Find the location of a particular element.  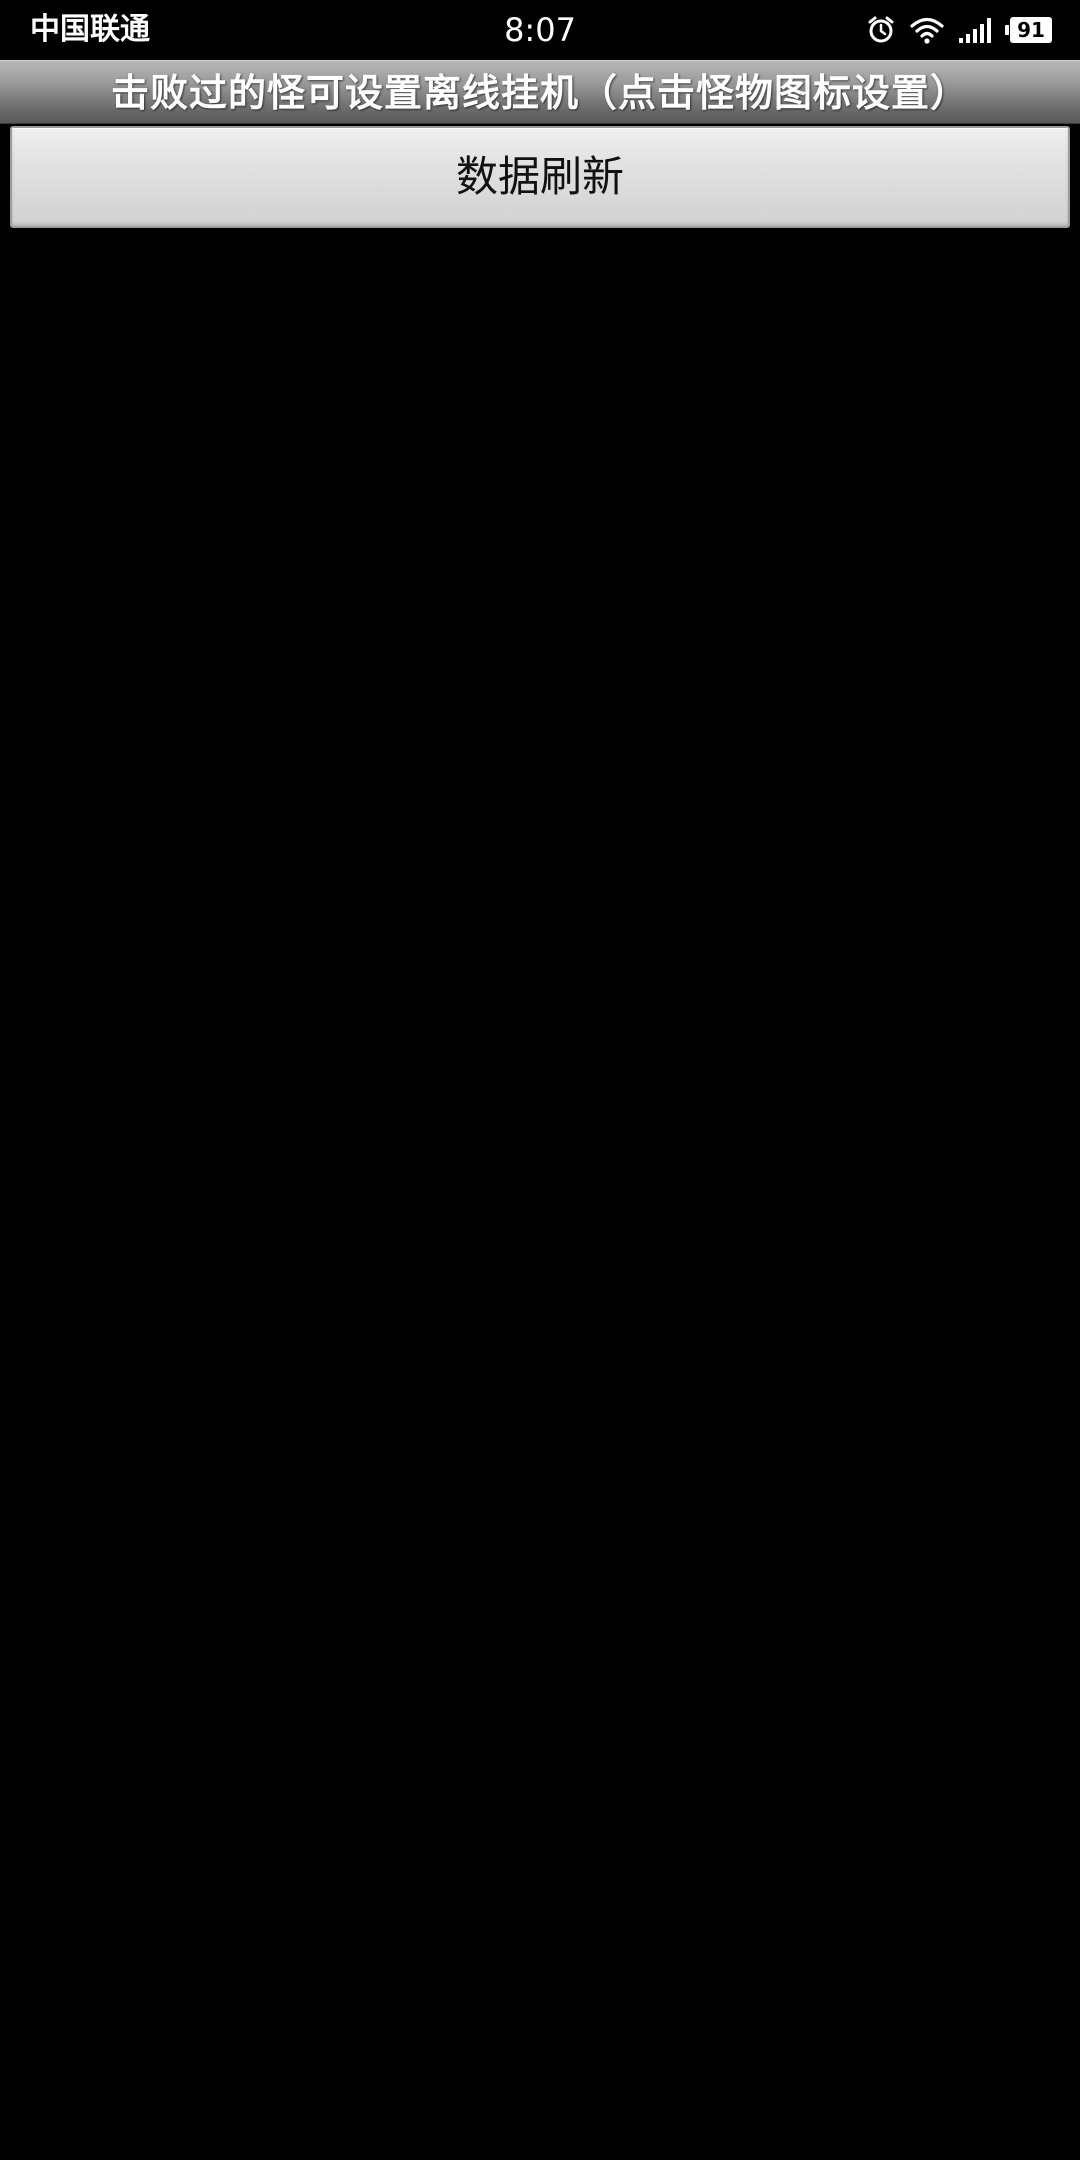

signal-icon is located at coordinates (977, 30).